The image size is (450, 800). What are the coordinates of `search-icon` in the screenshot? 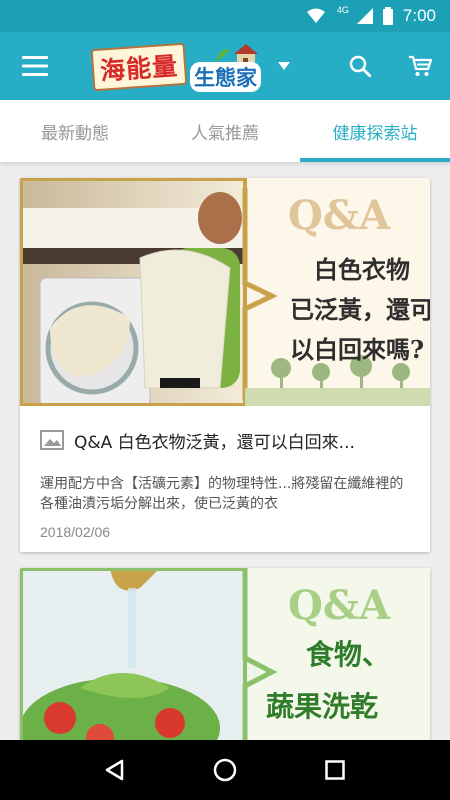 It's located at (360, 66).